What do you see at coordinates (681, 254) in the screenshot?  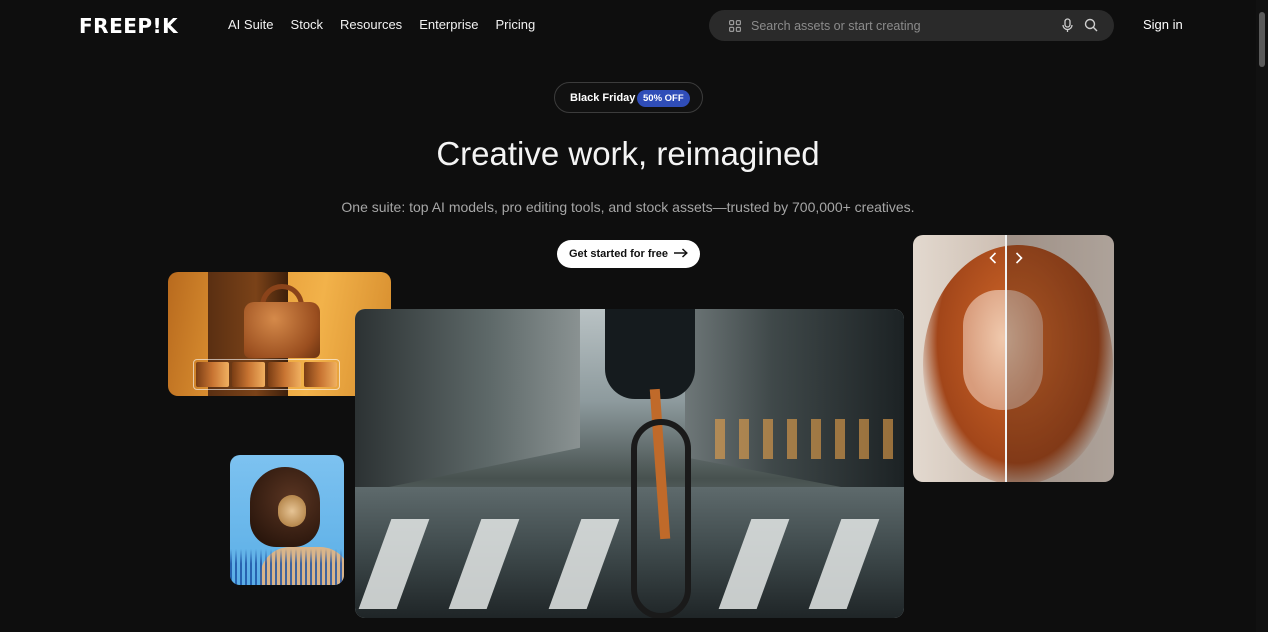 I see `arrow-right-icon` at bounding box center [681, 254].